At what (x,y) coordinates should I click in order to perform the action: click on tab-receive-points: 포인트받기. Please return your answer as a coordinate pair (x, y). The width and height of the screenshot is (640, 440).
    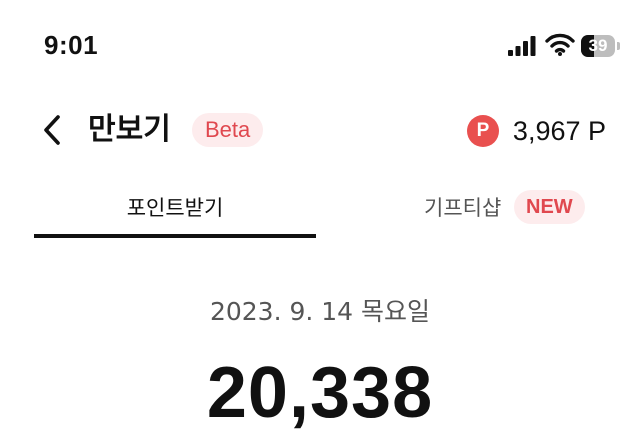
    Looking at the image, I should click on (175, 208).